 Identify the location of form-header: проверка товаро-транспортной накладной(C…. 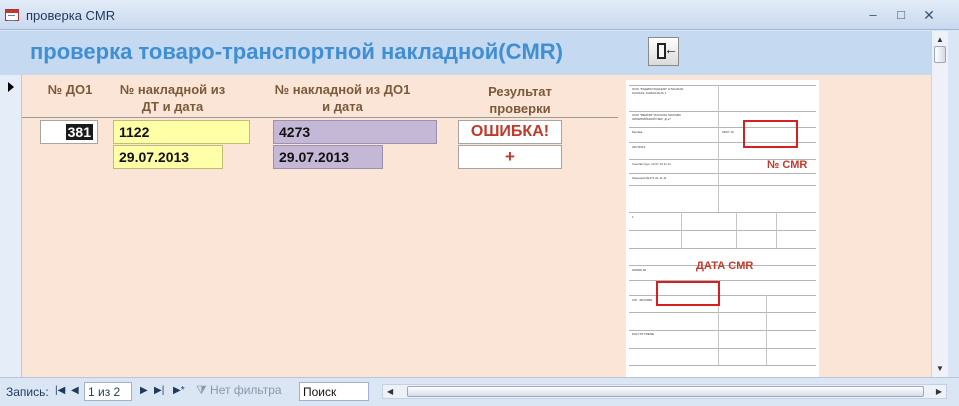
(465, 53).